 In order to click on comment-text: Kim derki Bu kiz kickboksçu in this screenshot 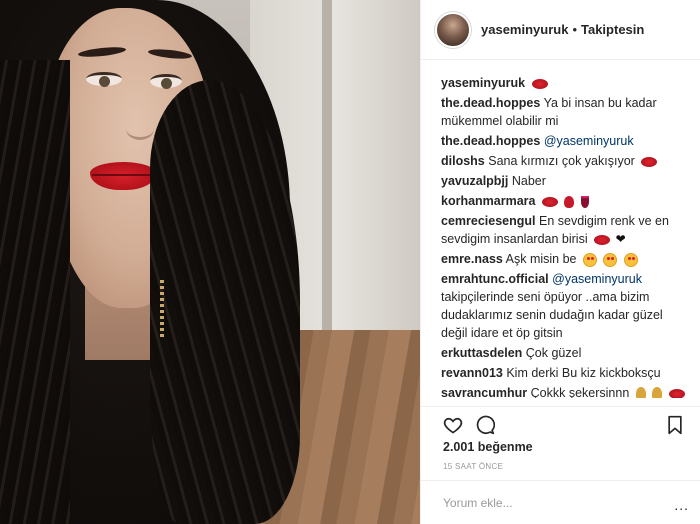, I will do `click(583, 373)`.